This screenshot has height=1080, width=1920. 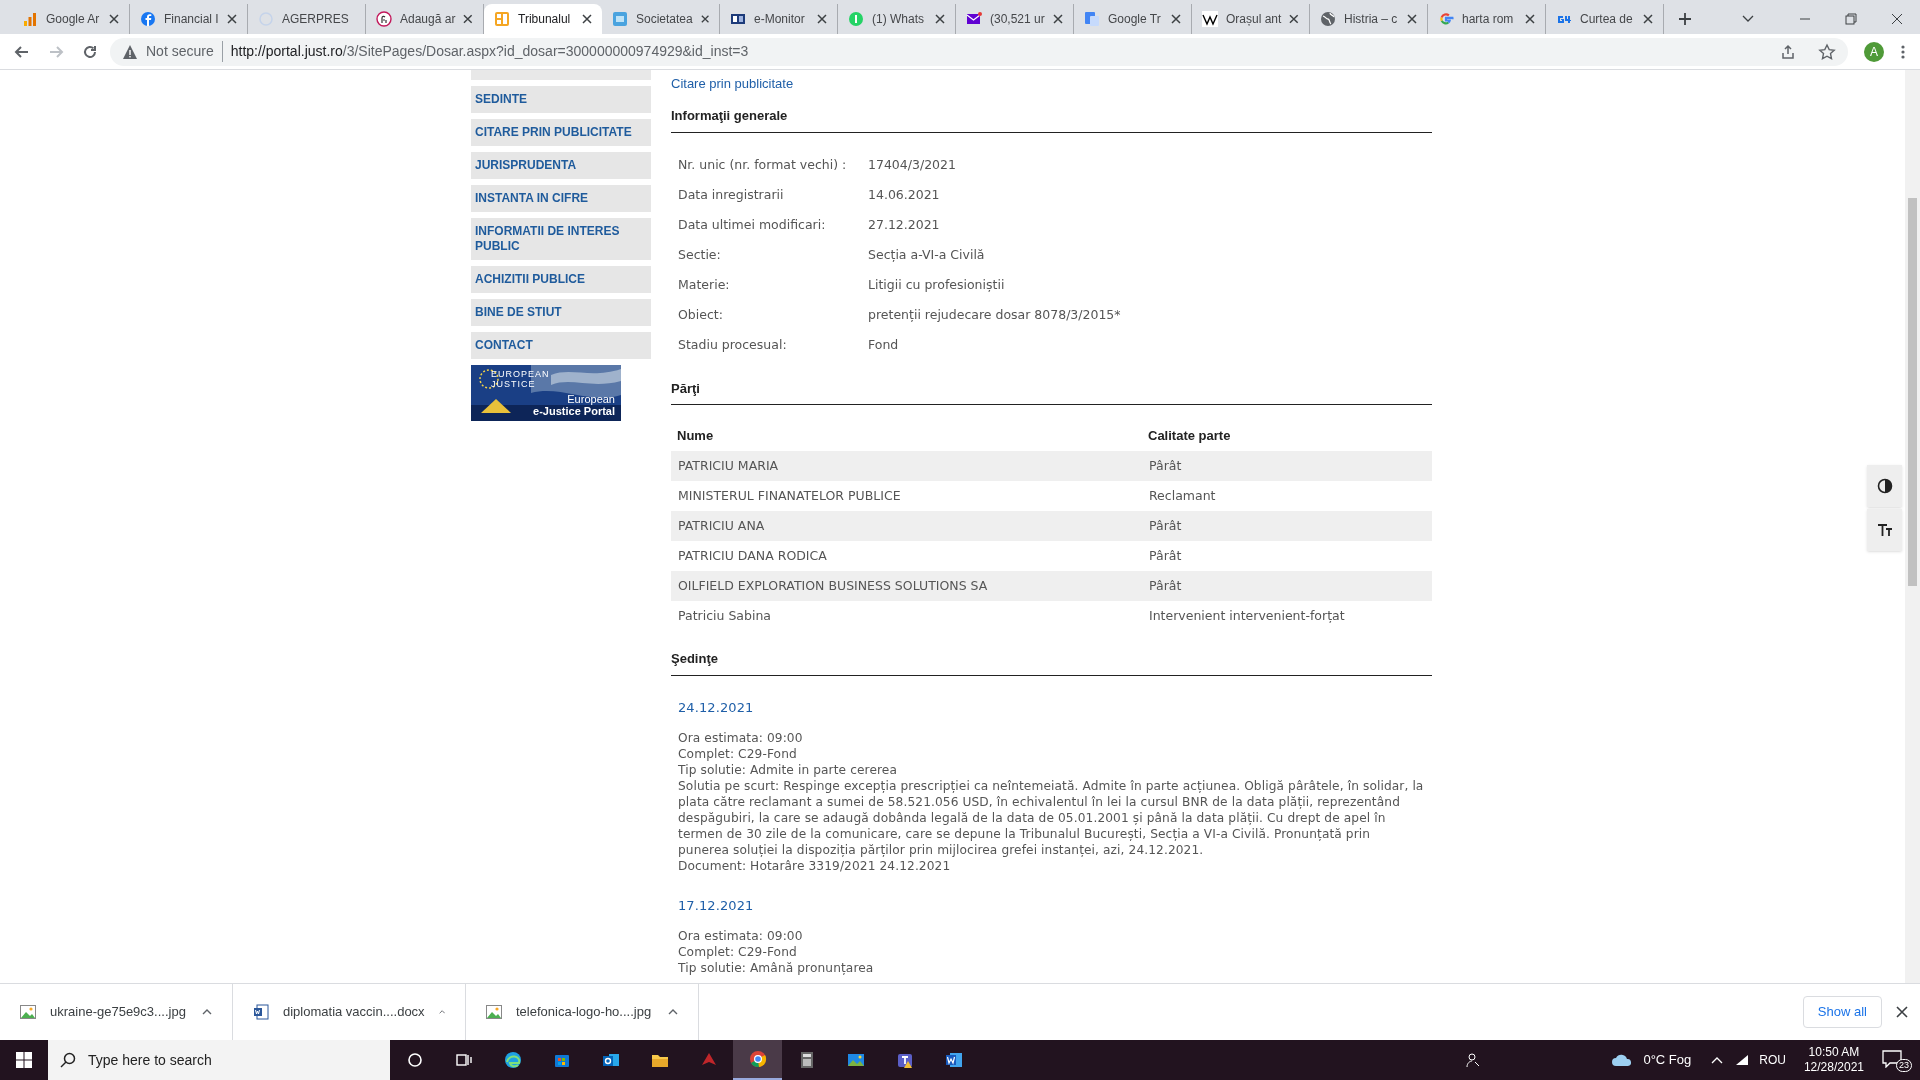 What do you see at coordinates (1912, 526) in the screenshot?
I see `scrollbar` at bounding box center [1912, 526].